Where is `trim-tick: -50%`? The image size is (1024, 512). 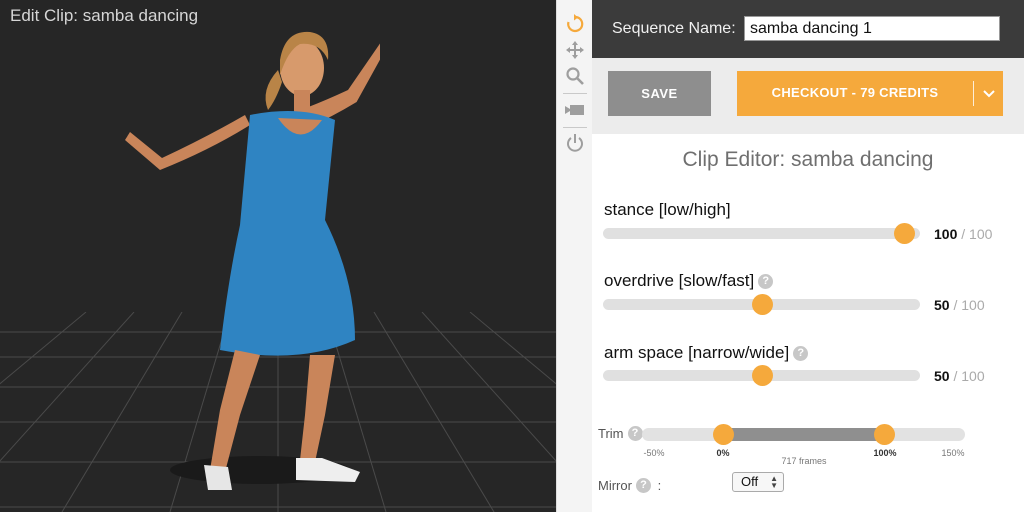
trim-tick: -50% is located at coordinates (654, 453).